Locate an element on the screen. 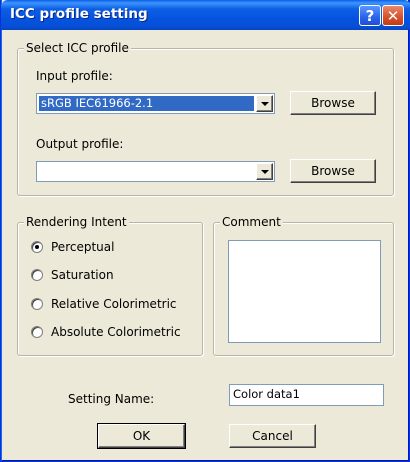 Image resolution: width=410 pixels, height=462 pixels. radio-saturation-label: Saturation is located at coordinates (82, 275).